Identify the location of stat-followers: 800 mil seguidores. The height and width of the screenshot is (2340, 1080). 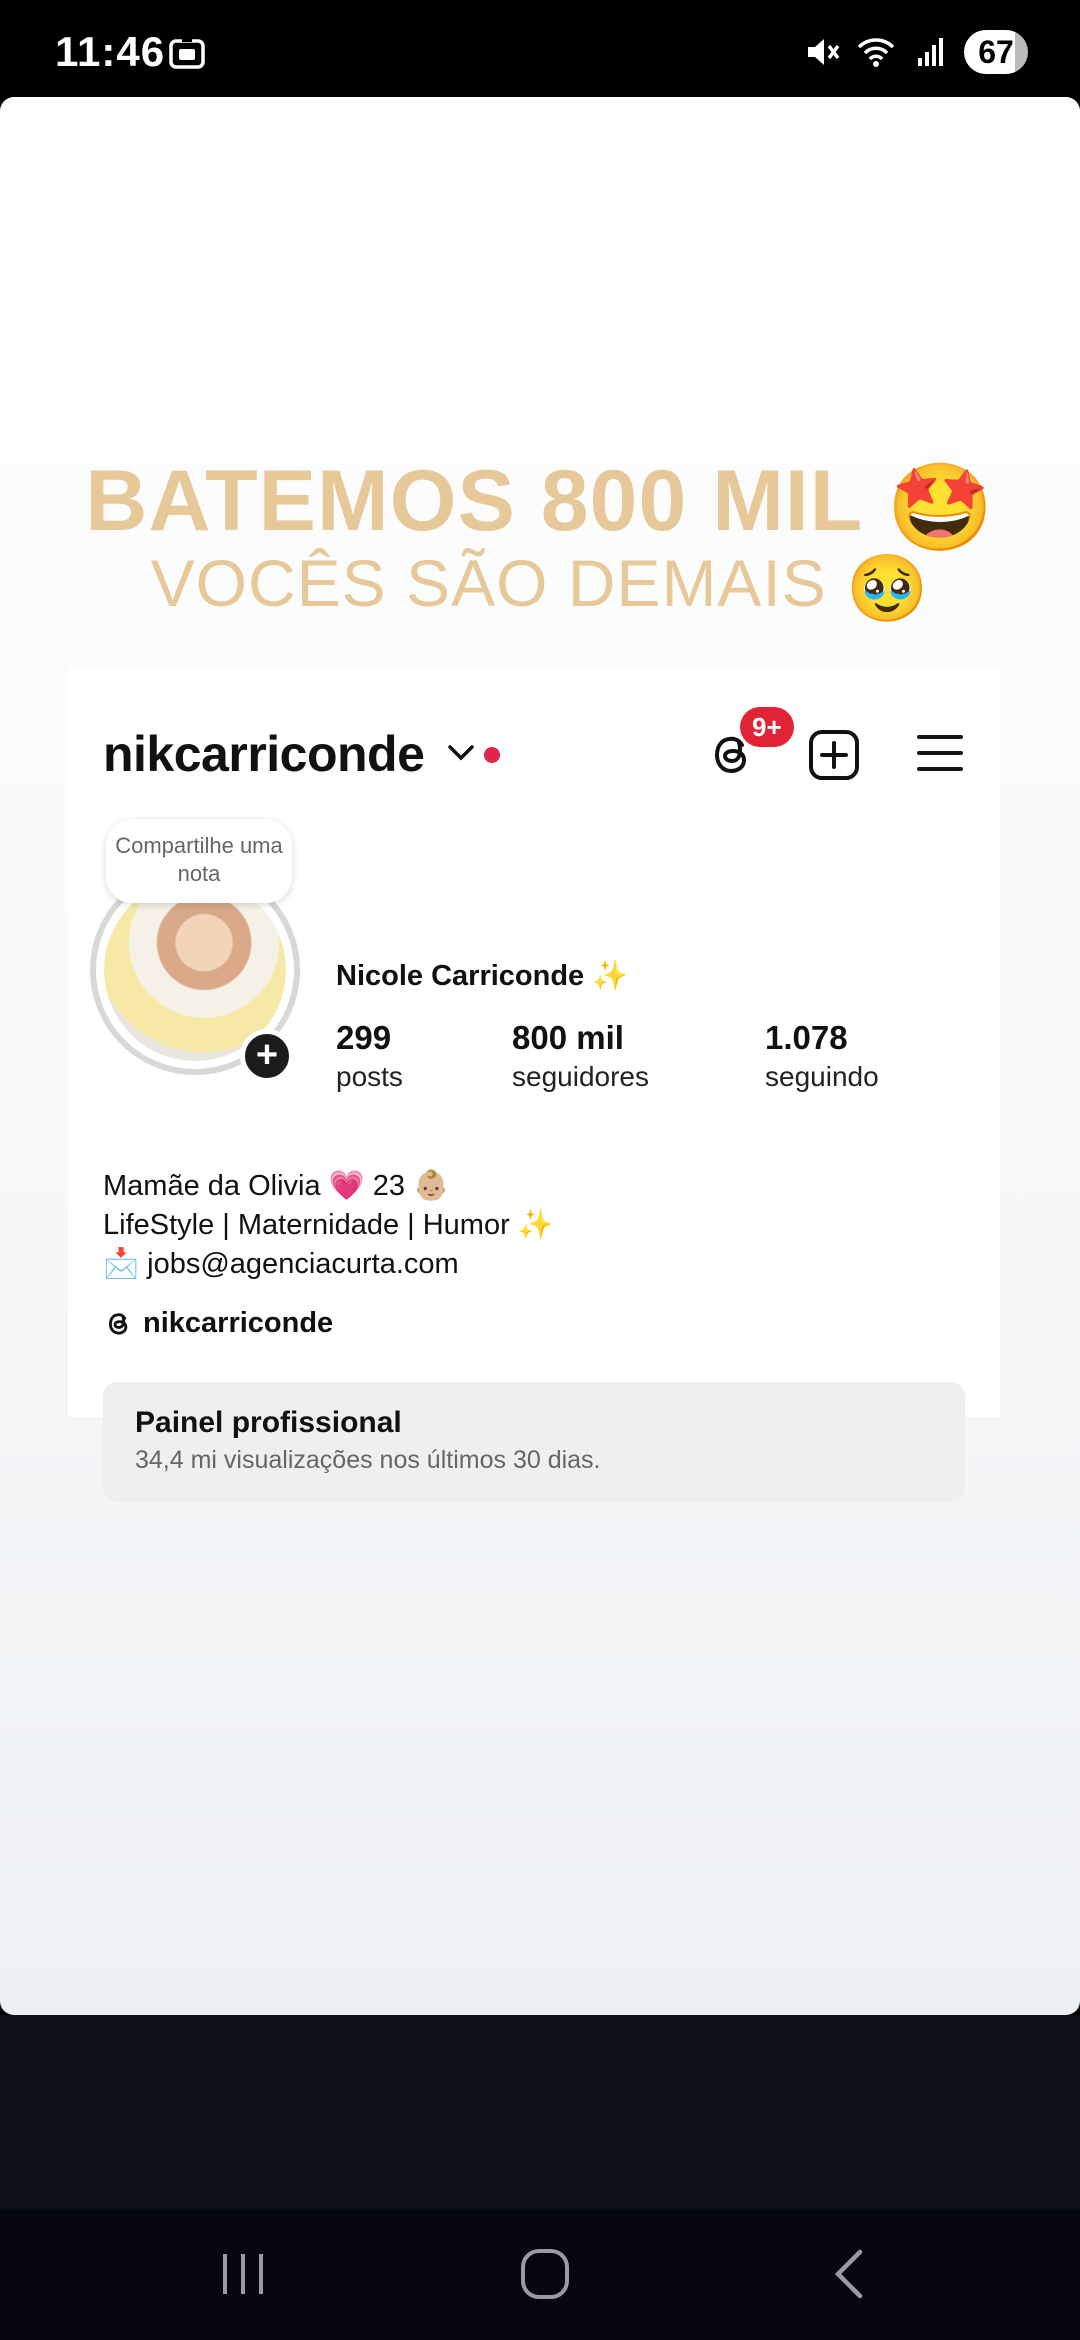
(580, 1056).